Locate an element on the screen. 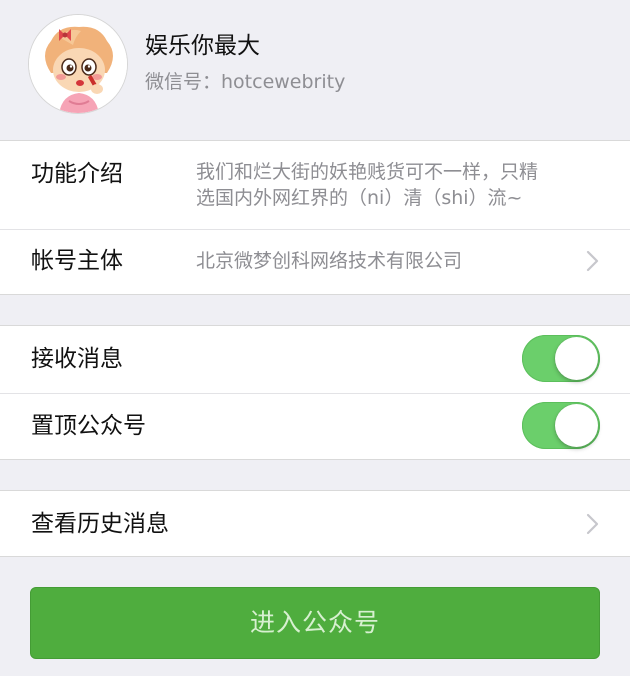 This screenshot has width=630, height=676. account-name: 娱乐你最大 is located at coordinates (202, 46).